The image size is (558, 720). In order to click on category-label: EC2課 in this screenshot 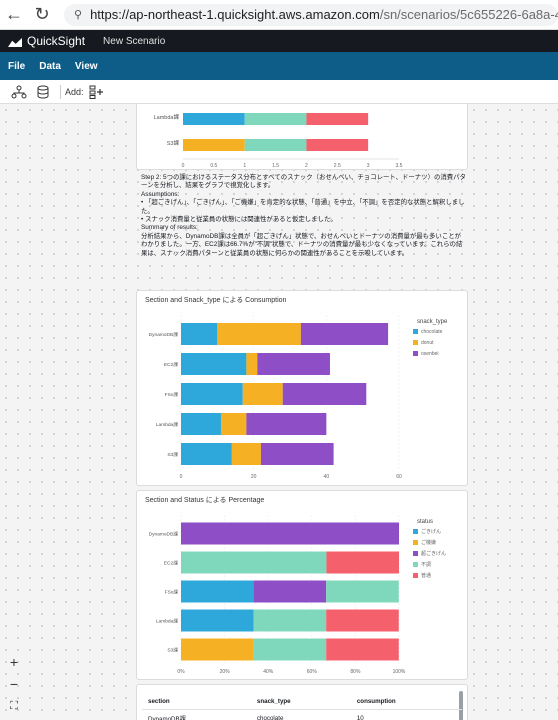, I will do `click(171, 563)`.